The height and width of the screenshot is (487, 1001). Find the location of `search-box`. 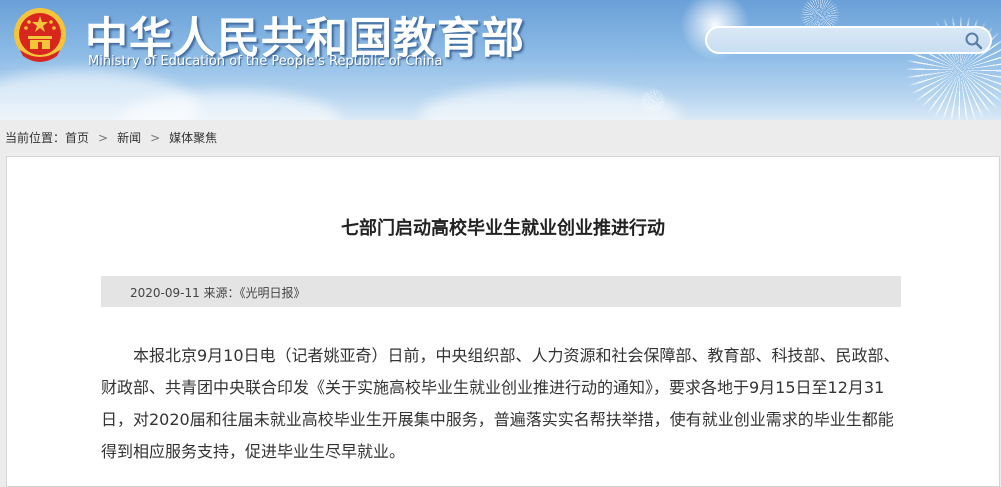

search-box is located at coordinates (848, 40).